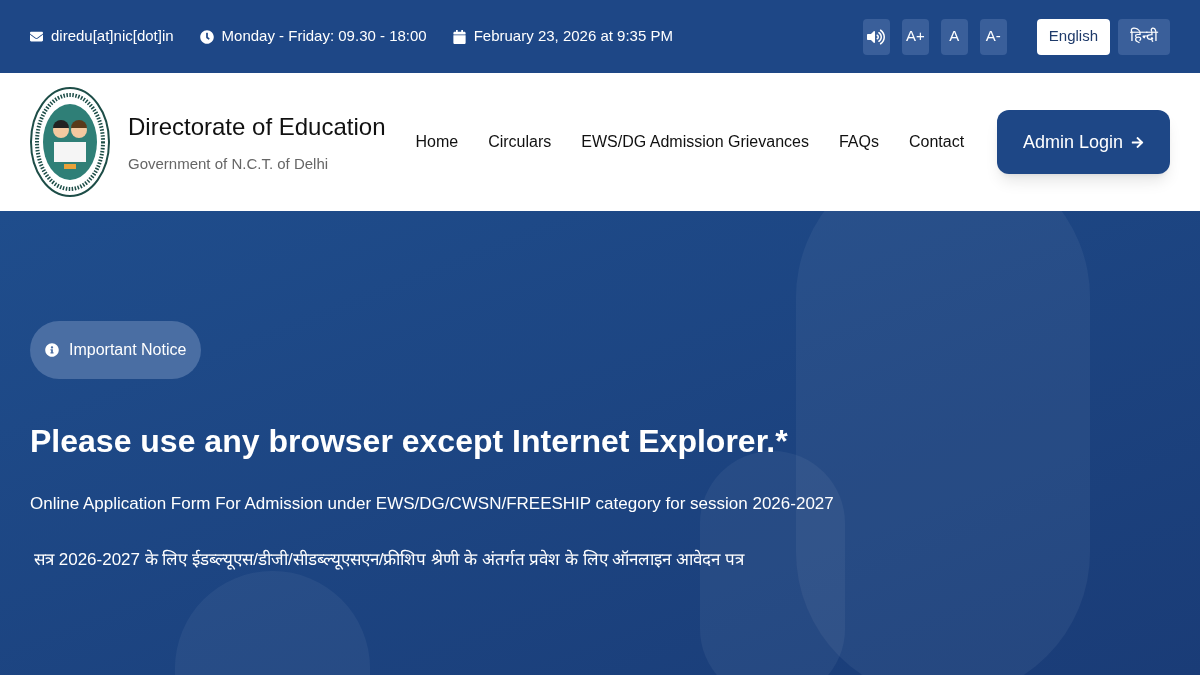  I want to click on email-text: diredu[at]nic[dot]in, so click(112, 36).